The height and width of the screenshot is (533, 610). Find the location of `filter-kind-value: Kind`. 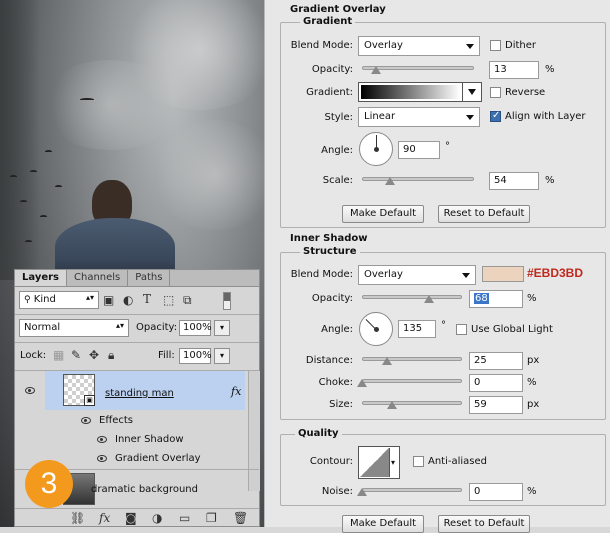

filter-kind-value: Kind is located at coordinates (44, 299).